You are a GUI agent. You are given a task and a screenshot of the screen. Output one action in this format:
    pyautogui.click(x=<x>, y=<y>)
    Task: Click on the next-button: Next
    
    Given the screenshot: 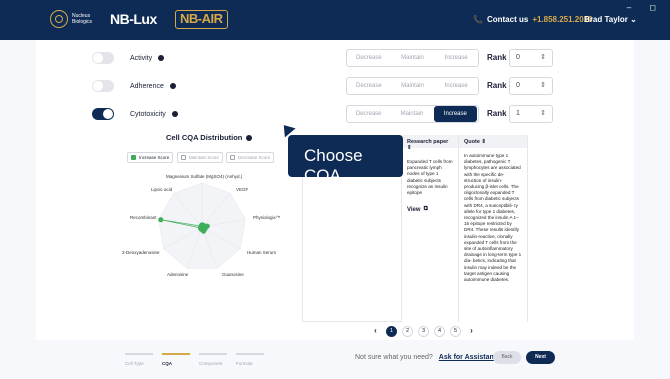 What is the action you would take?
    pyautogui.click(x=540, y=357)
    